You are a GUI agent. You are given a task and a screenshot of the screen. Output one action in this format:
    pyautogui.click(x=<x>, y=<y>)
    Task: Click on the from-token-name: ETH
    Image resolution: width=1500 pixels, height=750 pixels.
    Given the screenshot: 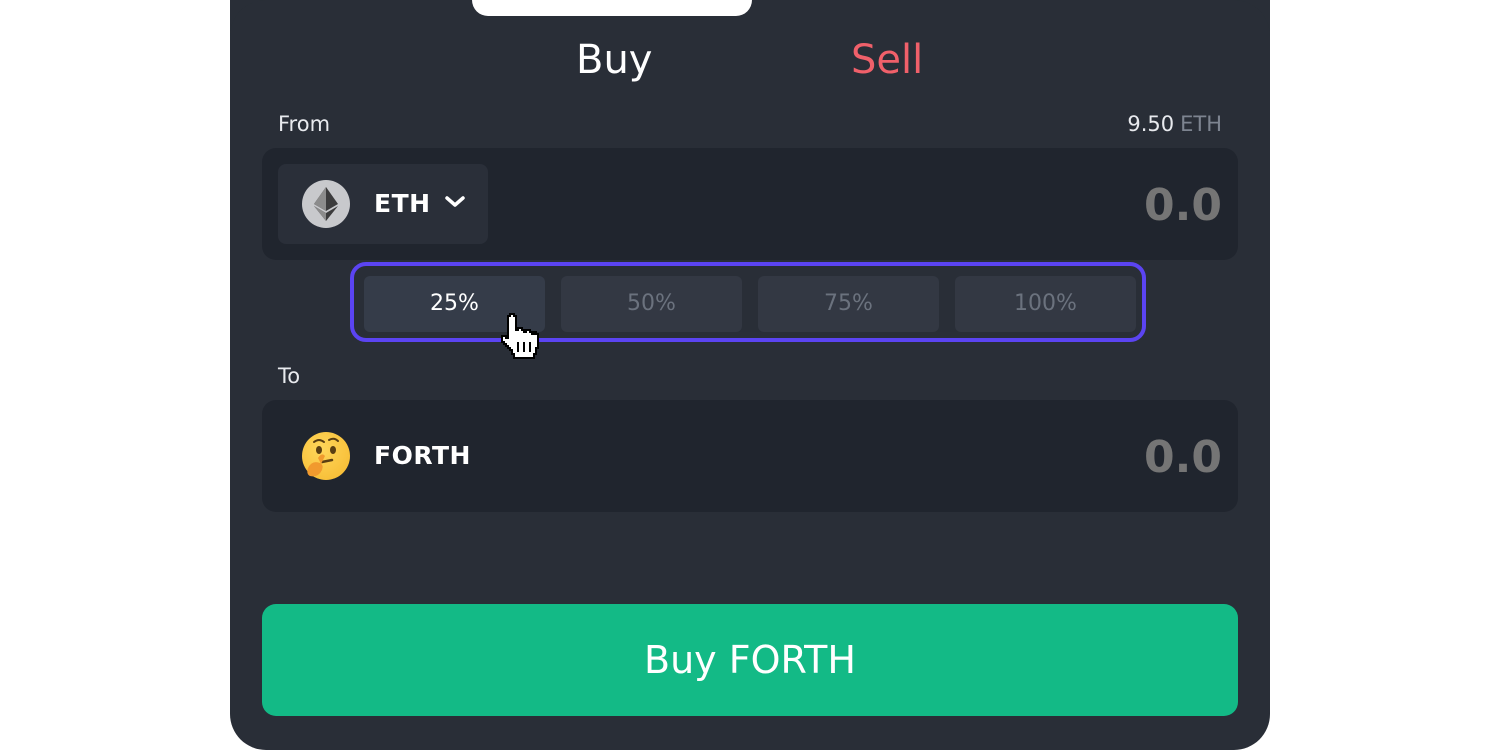 What is the action you would take?
    pyautogui.click(x=402, y=203)
    